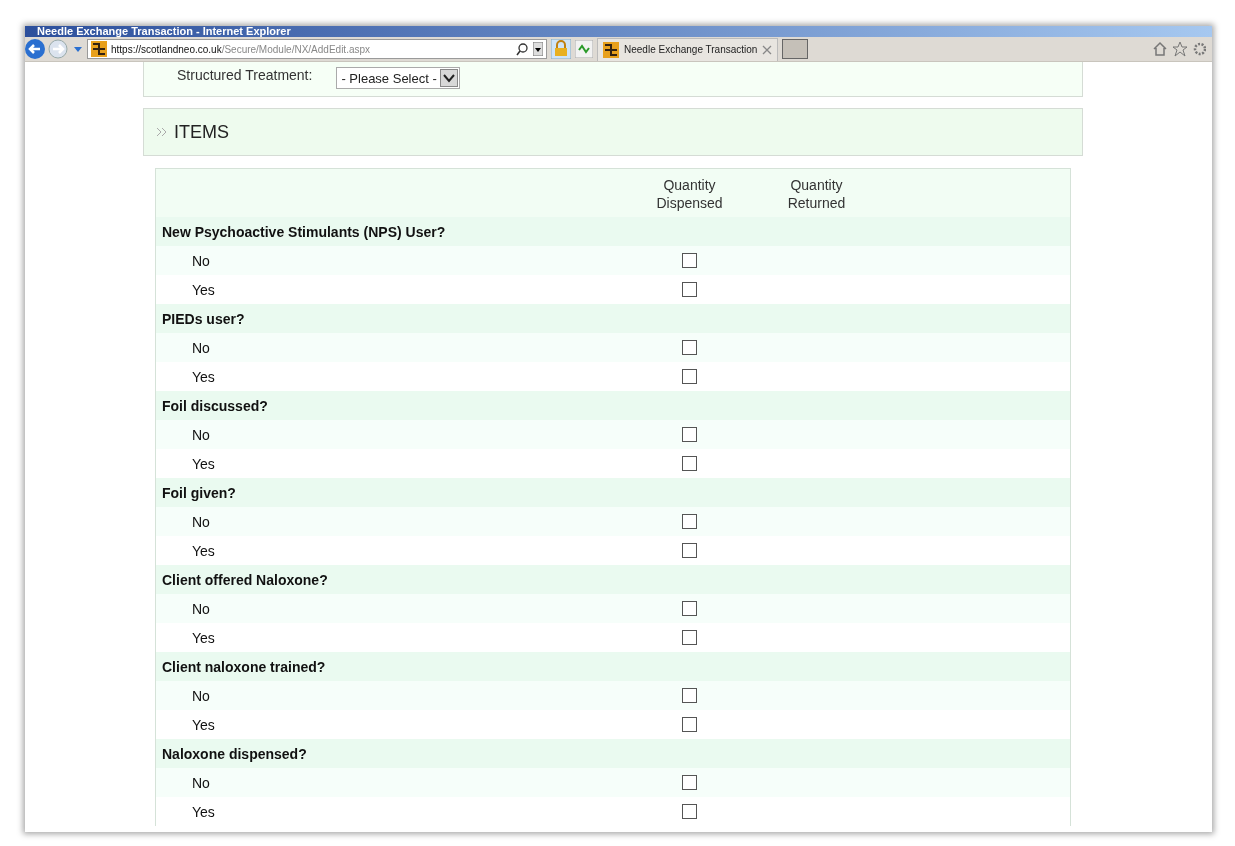  I want to click on back-forward-icon, so click(47, 49).